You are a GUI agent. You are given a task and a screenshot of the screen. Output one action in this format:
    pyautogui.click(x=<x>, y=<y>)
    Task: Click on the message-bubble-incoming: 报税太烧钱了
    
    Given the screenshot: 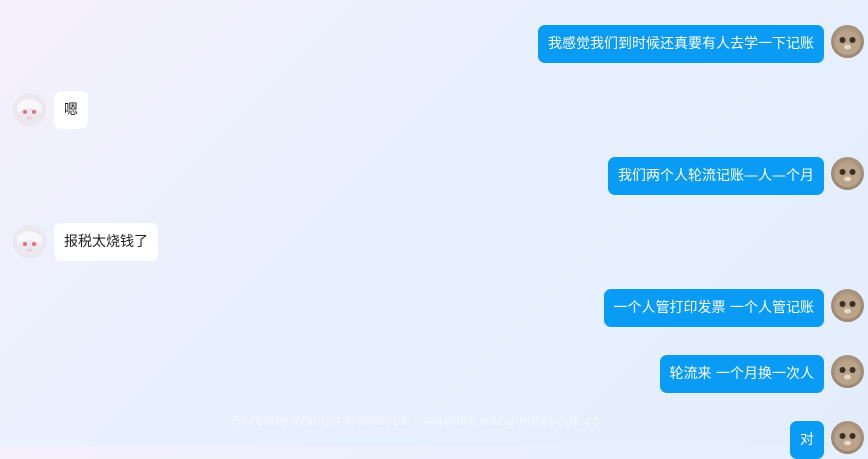 What is the action you would take?
    pyautogui.click(x=106, y=242)
    